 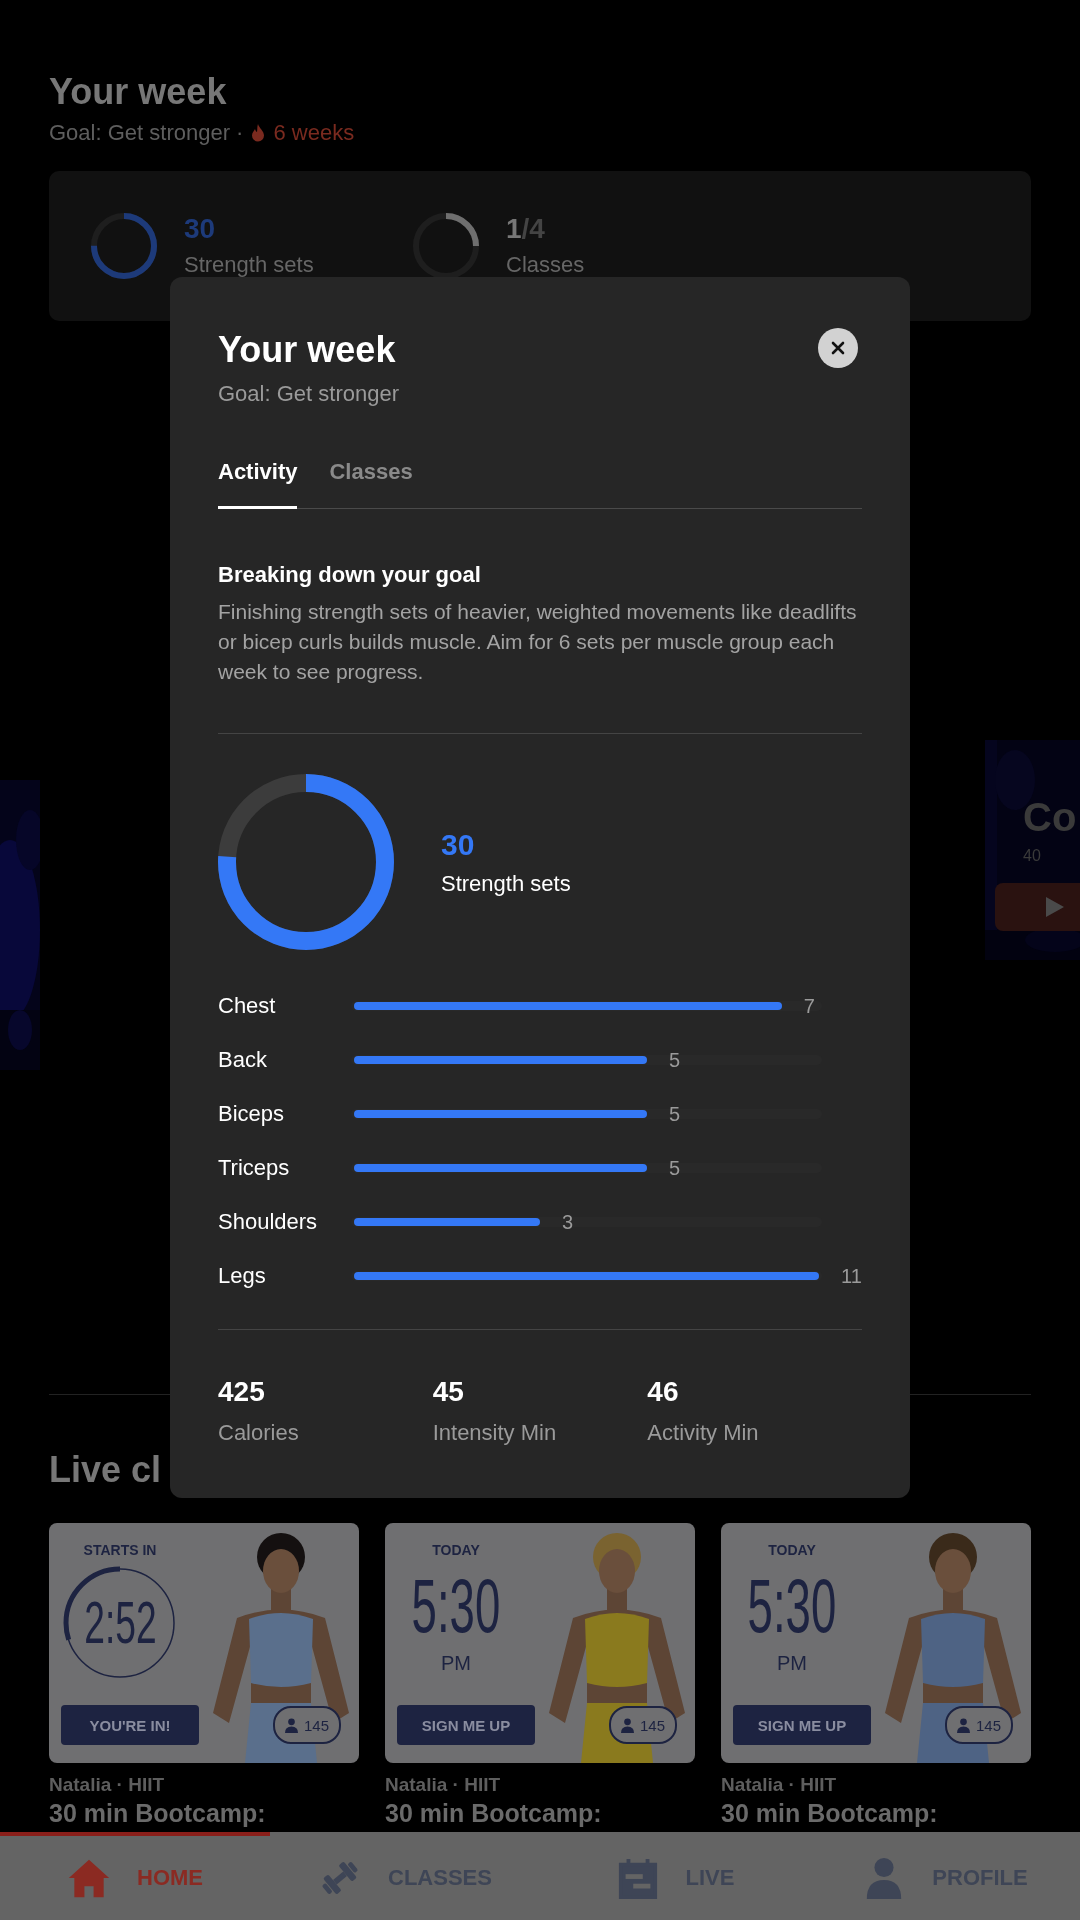 I want to click on bar-reading: 7, so click(x=809, y=1006).